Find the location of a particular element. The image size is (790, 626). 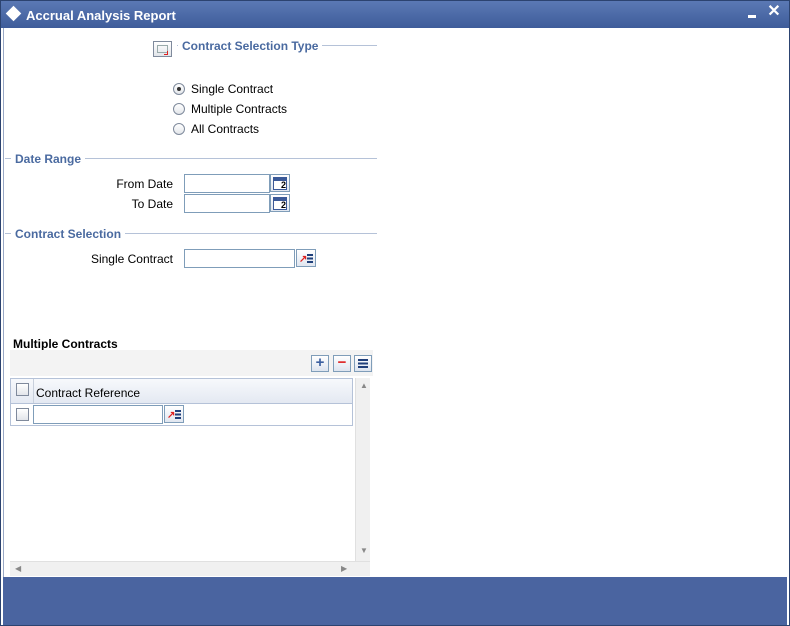

close-icon: ✕ is located at coordinates (774, 12).